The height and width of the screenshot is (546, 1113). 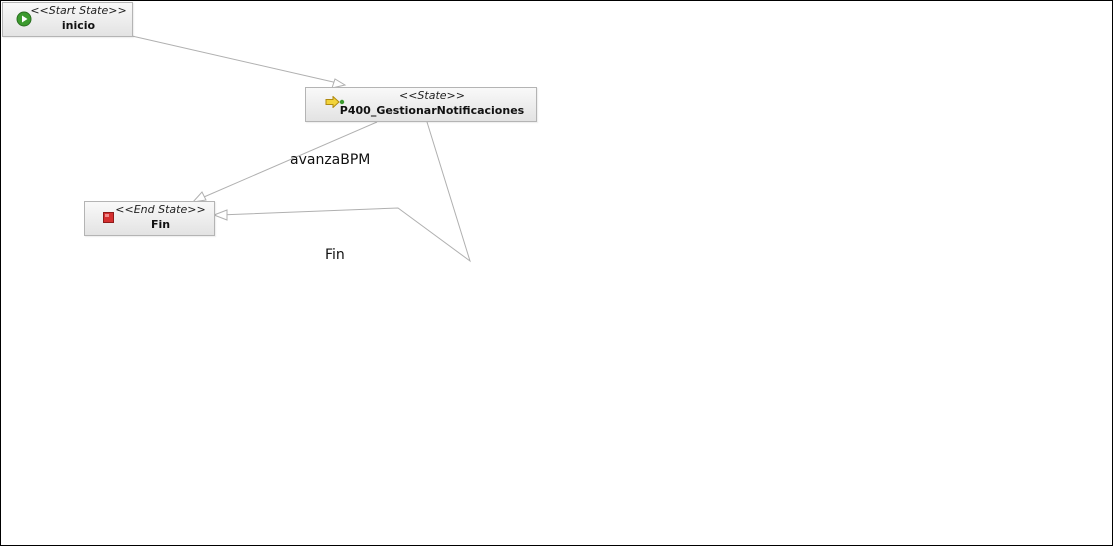 What do you see at coordinates (432, 110) in the screenshot?
I see `node-name: P400_GestionarNotificaciones` at bounding box center [432, 110].